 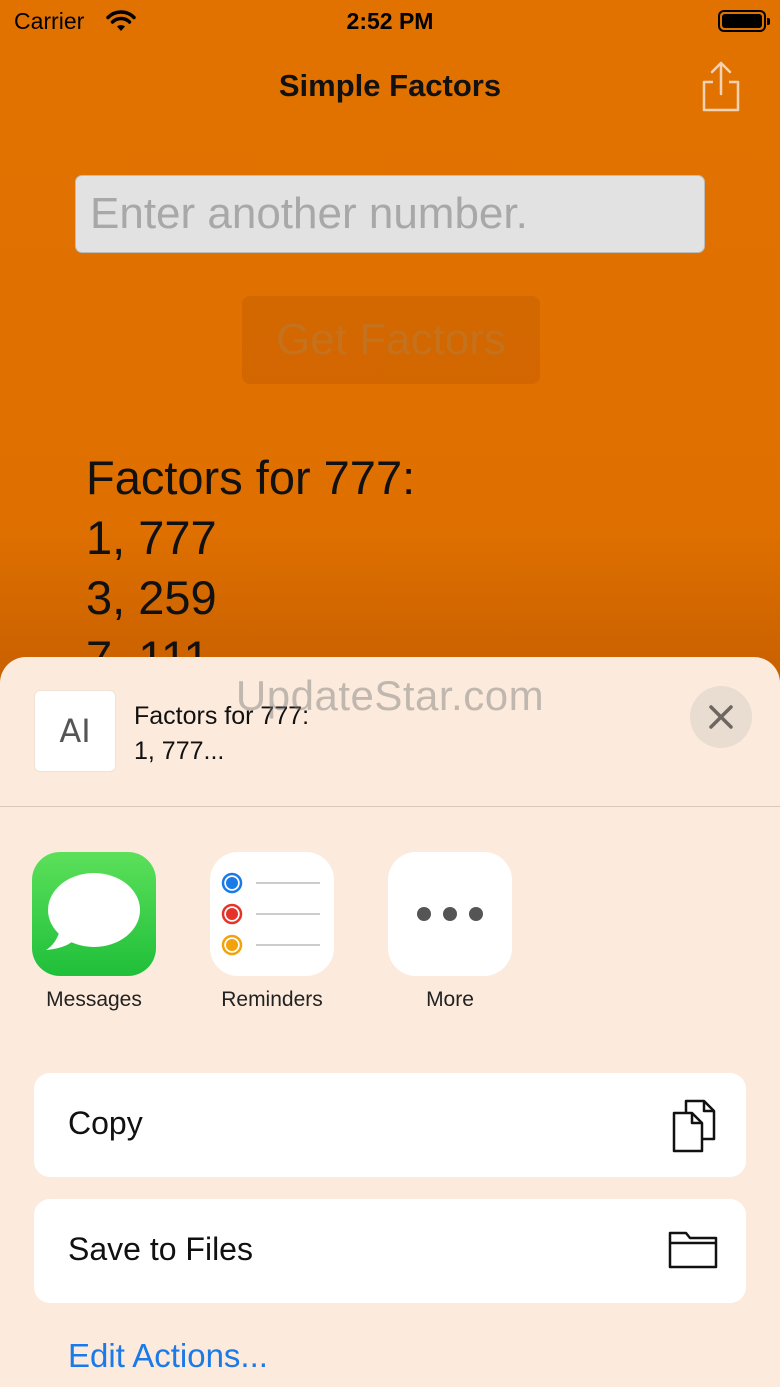 What do you see at coordinates (390, 214) in the screenshot?
I see `number-input` at bounding box center [390, 214].